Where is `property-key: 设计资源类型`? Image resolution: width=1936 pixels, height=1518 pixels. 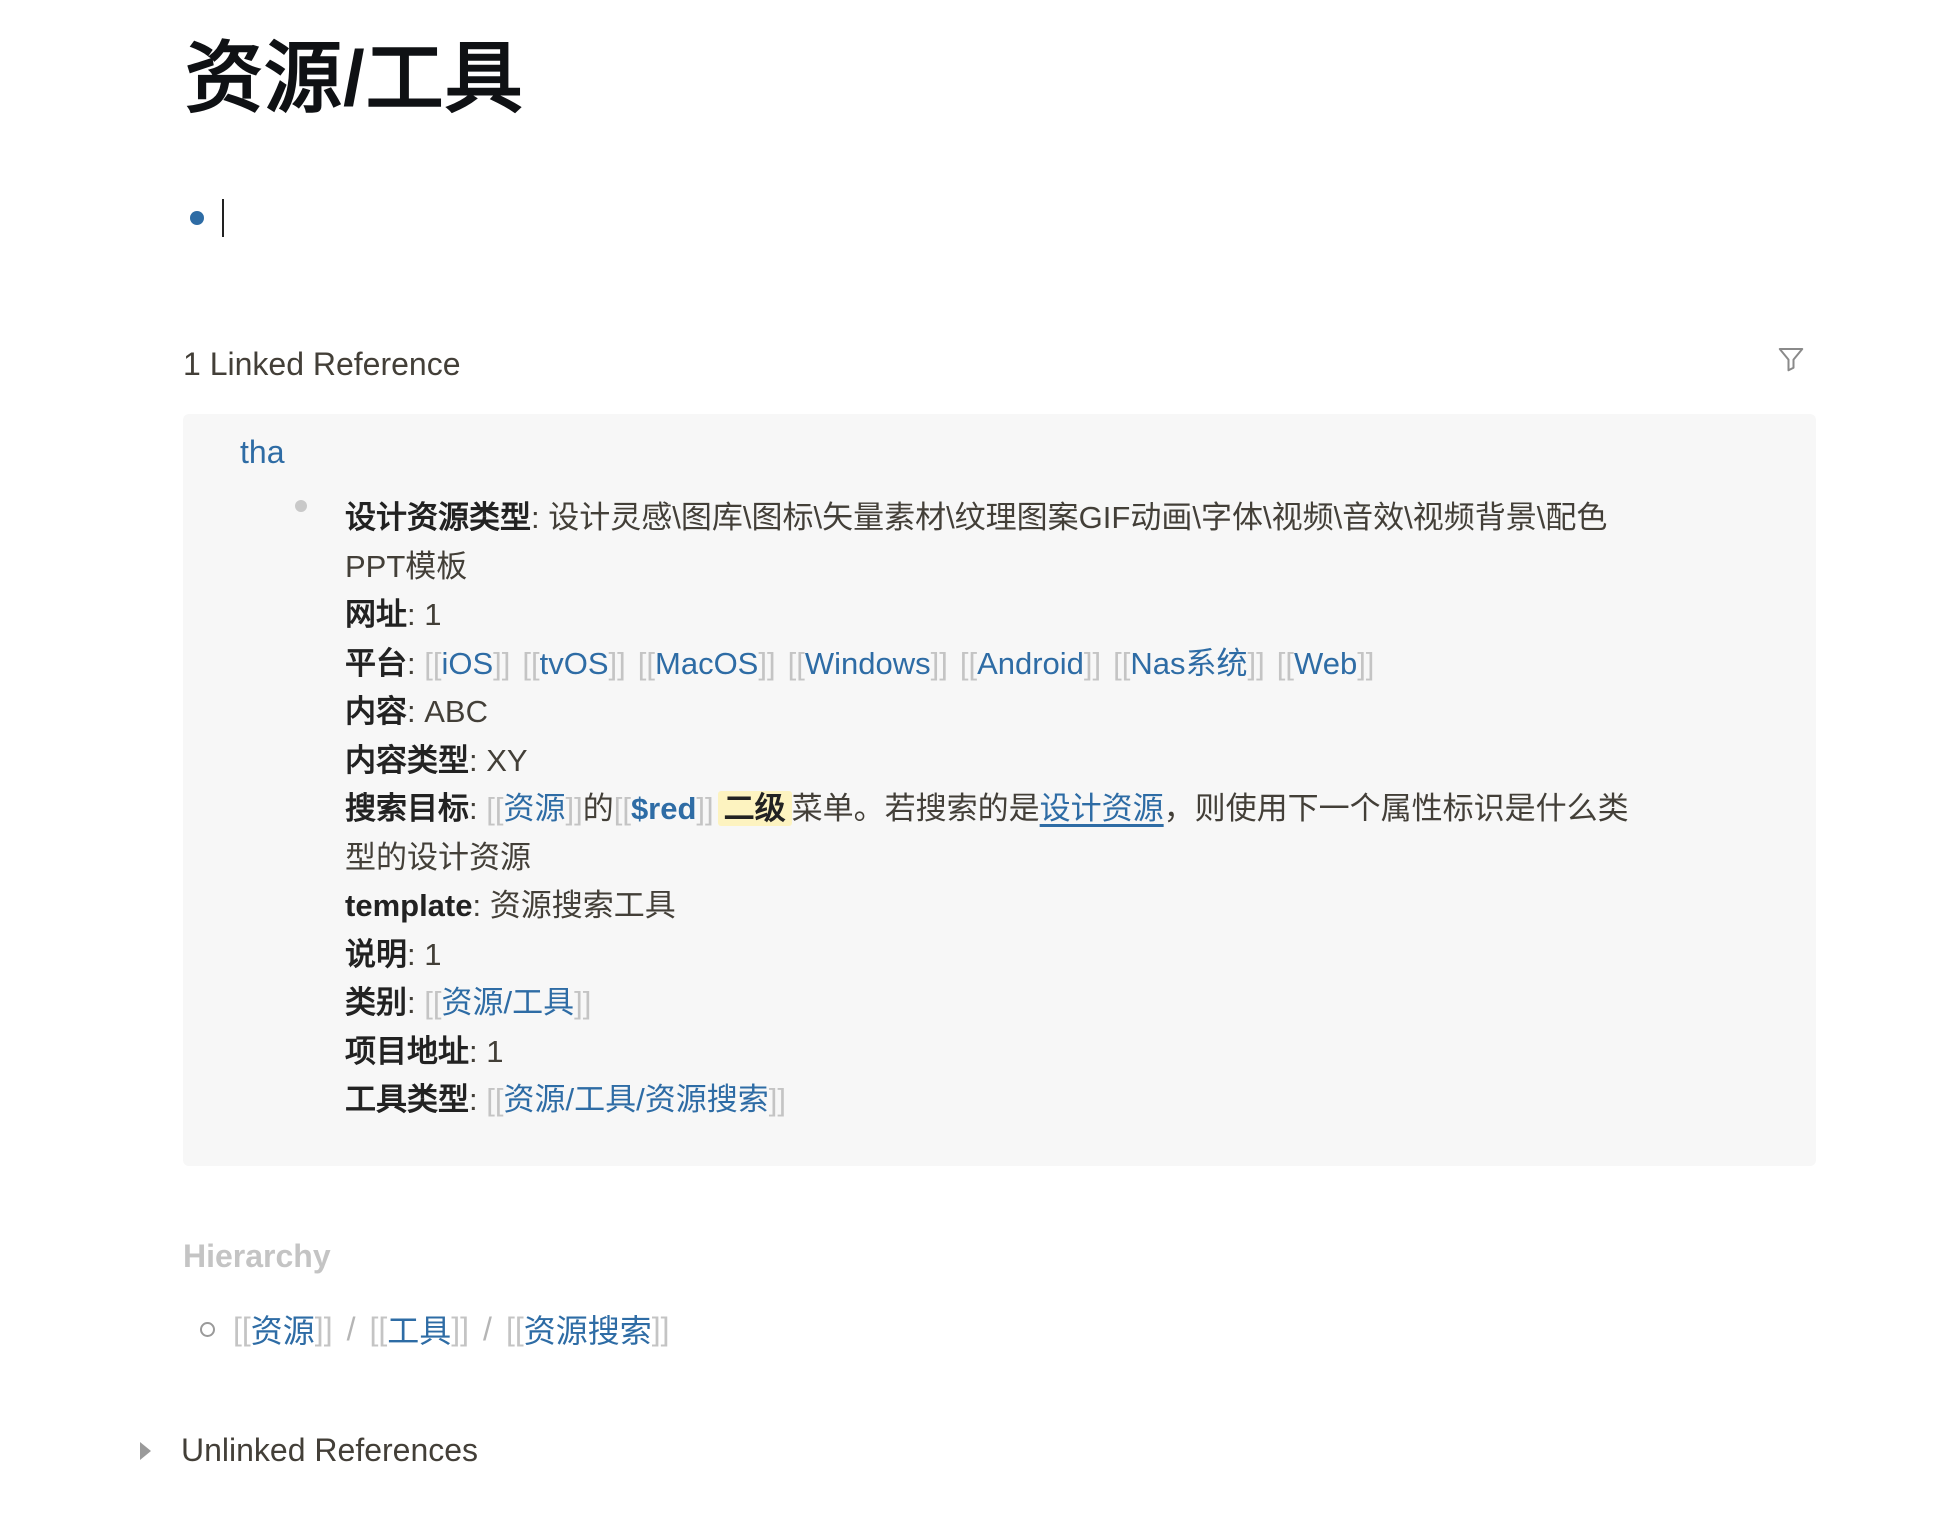
property-key: 设计资源类型 is located at coordinates (438, 517).